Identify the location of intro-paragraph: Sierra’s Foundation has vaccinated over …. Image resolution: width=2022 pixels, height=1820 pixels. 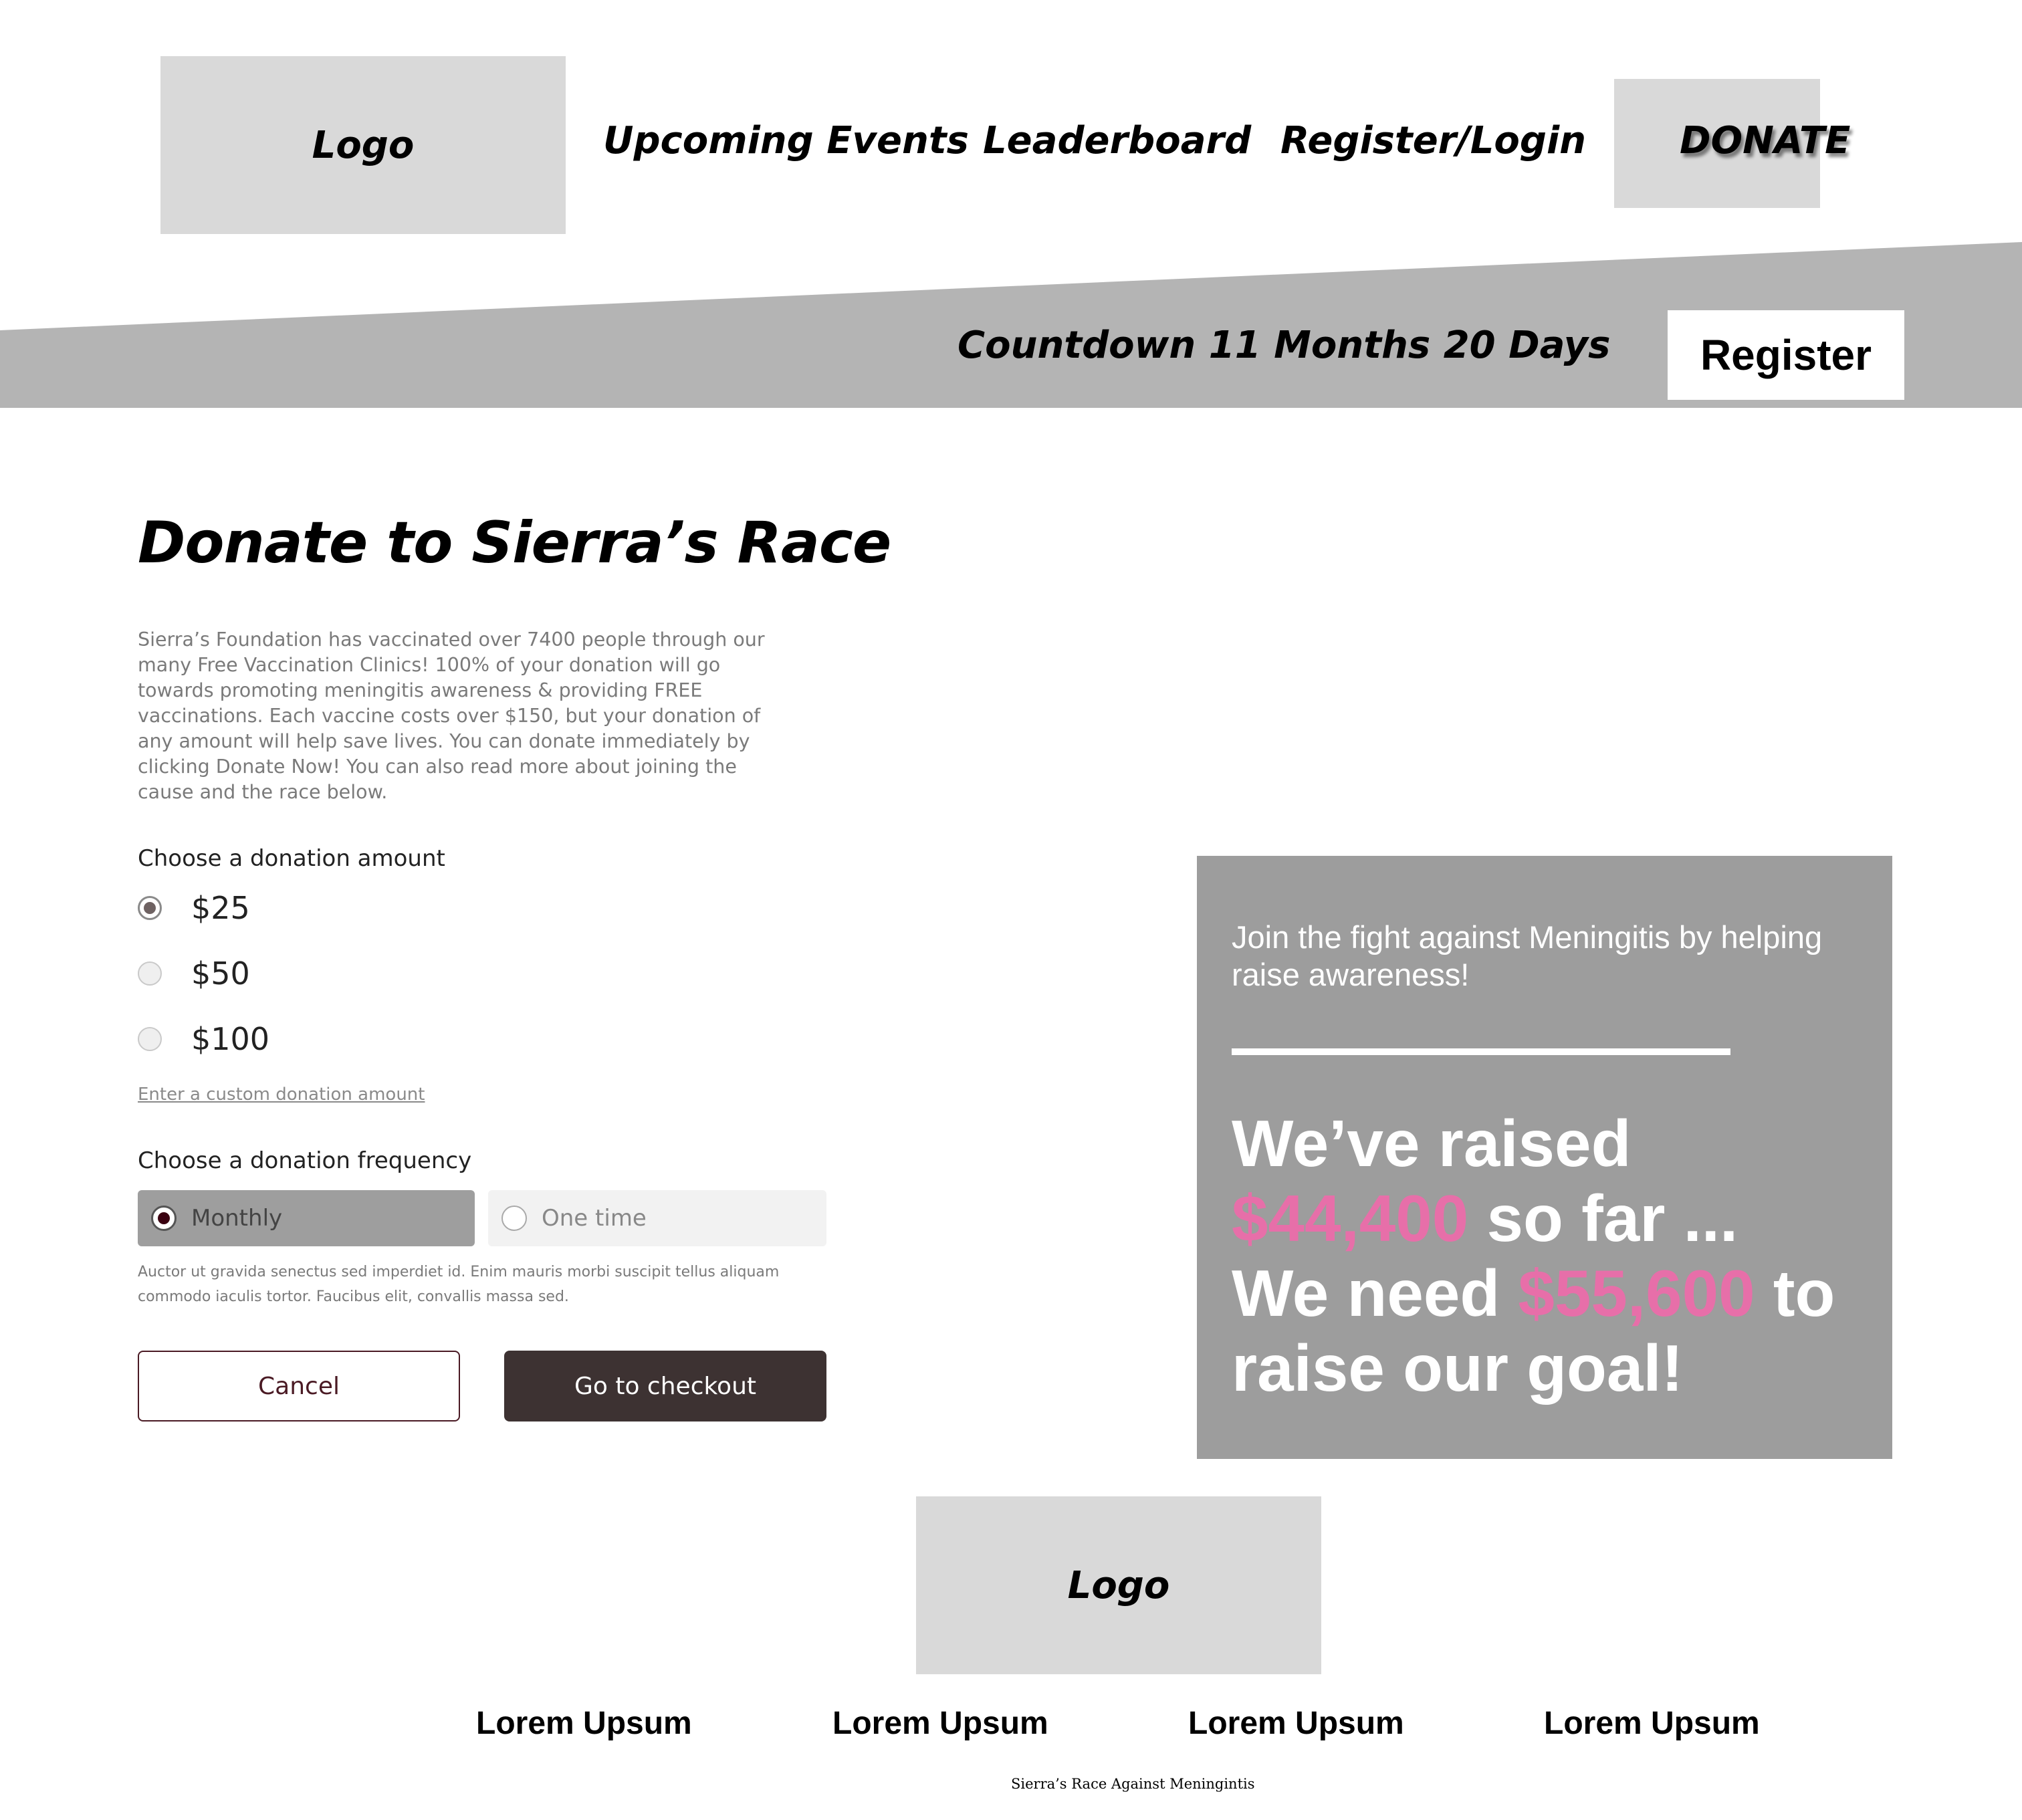
(451, 716).